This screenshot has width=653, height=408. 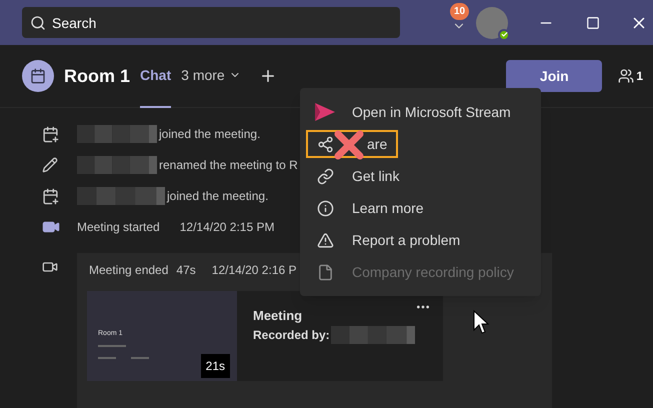 I want to click on menu-item: Open in Microsoft Stream, so click(x=420, y=112).